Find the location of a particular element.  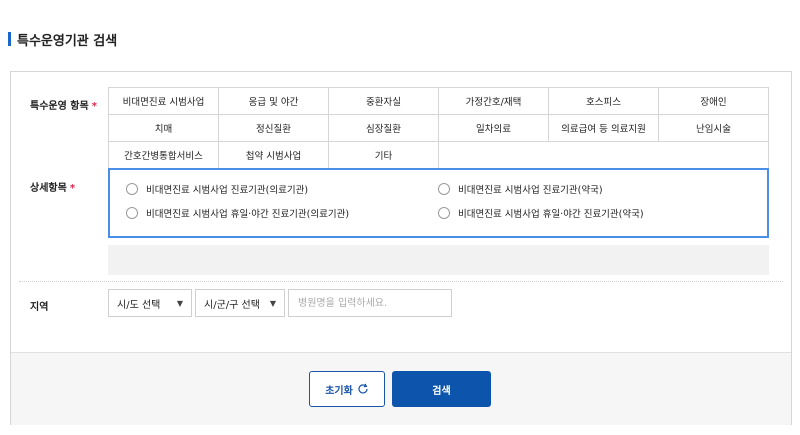

category-label: 특수운영 항목 * is located at coordinates (63, 104).